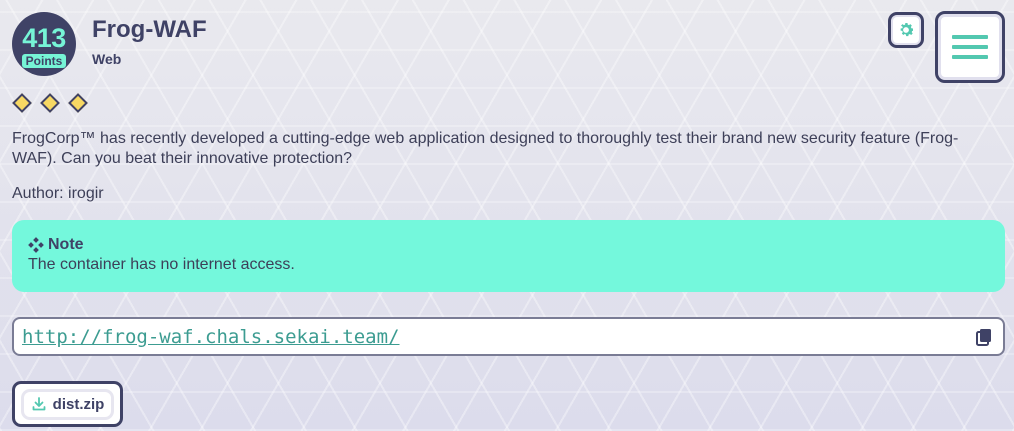 This screenshot has width=1014, height=431. Describe the element at coordinates (39, 404) in the screenshot. I see `download-icon` at that location.